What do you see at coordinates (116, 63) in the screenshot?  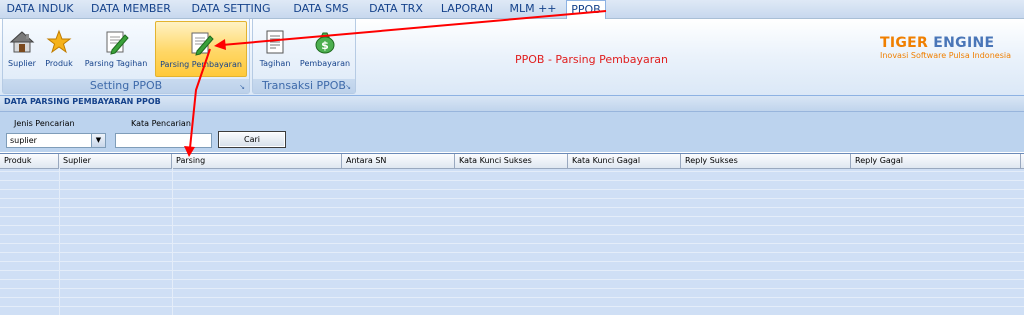 I see `parsing-tagihan-button-label: Parsing Tagihan` at bounding box center [116, 63].